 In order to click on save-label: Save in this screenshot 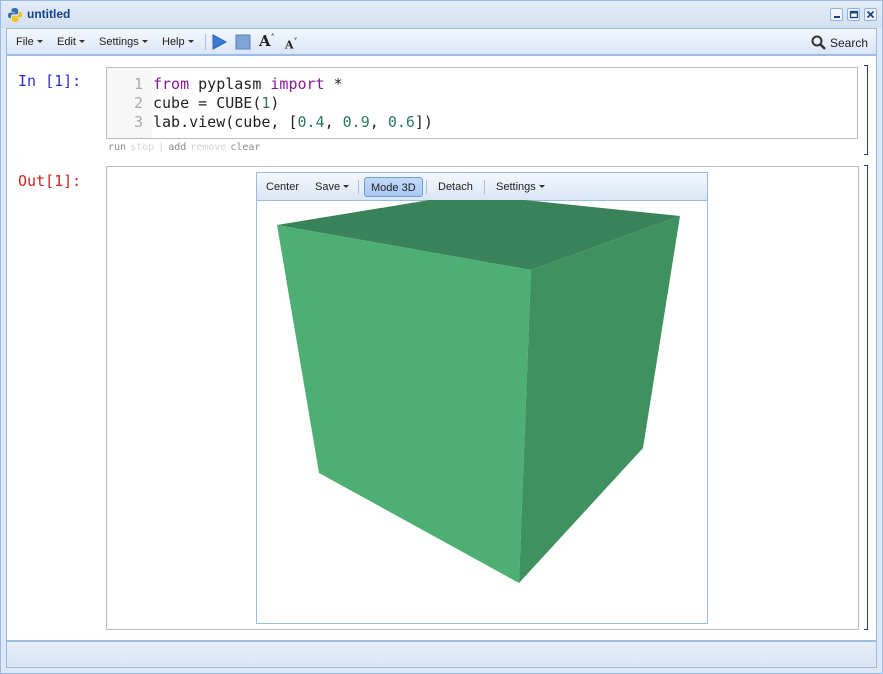, I will do `click(328, 187)`.